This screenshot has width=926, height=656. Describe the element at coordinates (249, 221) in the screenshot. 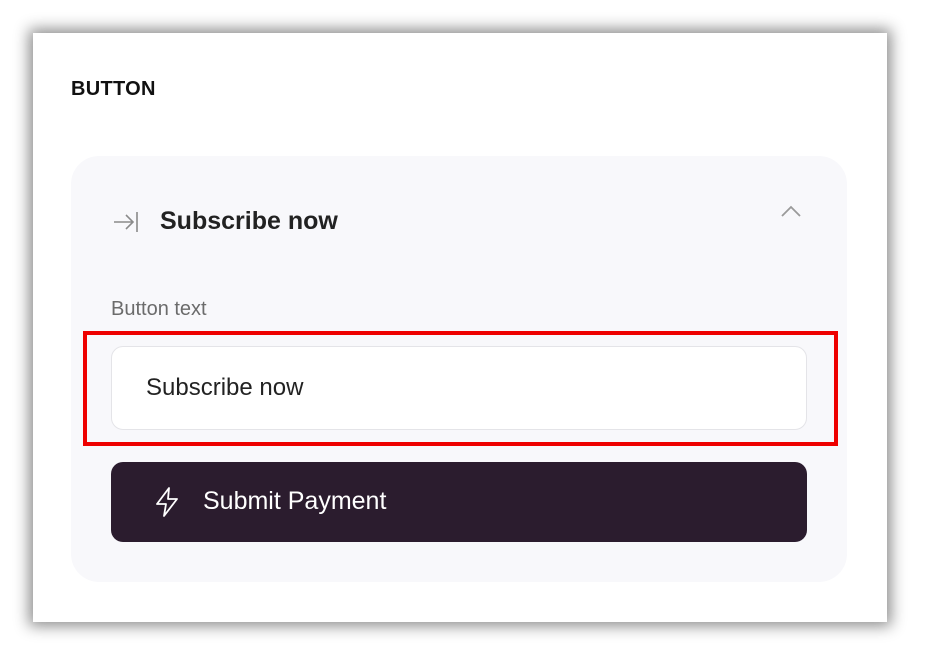

I see `card-title: Subscribe now` at that location.